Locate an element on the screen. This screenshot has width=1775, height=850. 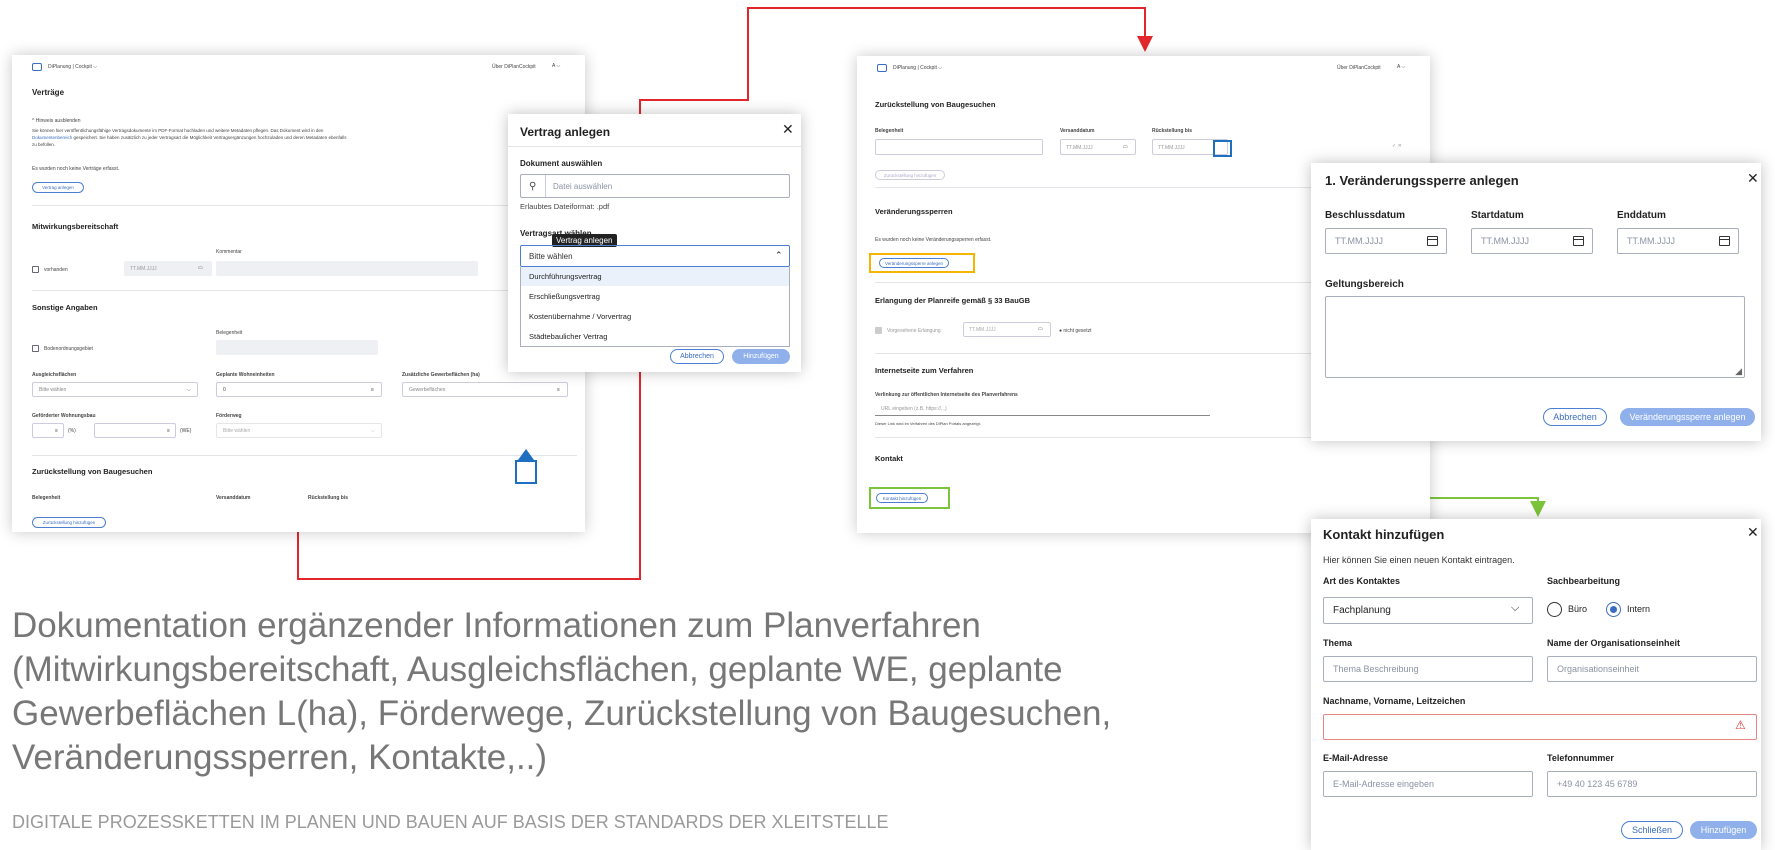
gewerbe-label: Zusätzliche Gewerbeflächen (ha) is located at coordinates (441, 375).